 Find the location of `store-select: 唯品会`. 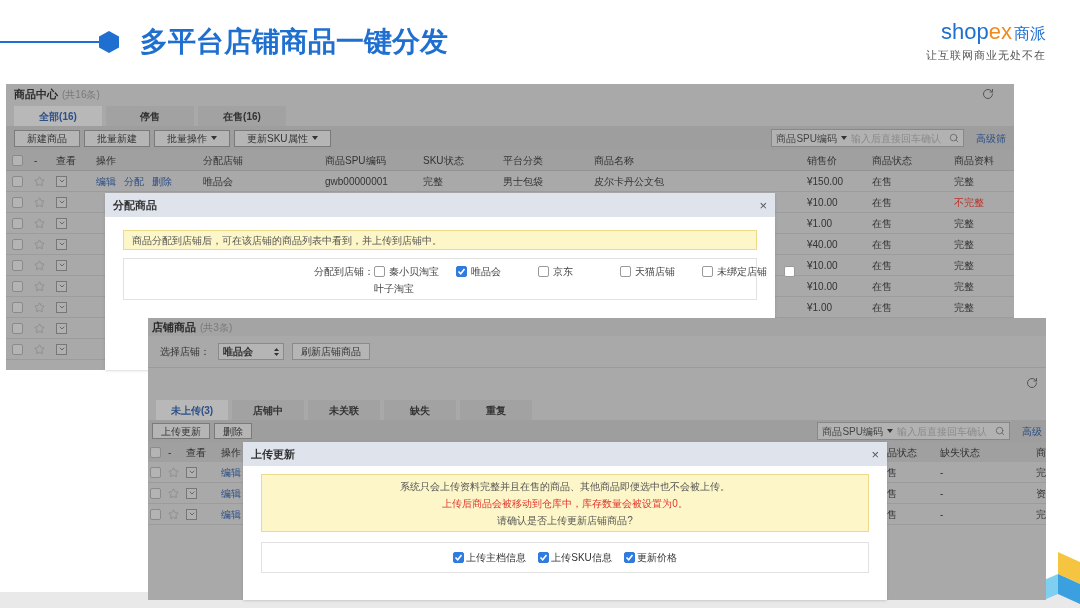

store-select: 唯品会 is located at coordinates (251, 351).